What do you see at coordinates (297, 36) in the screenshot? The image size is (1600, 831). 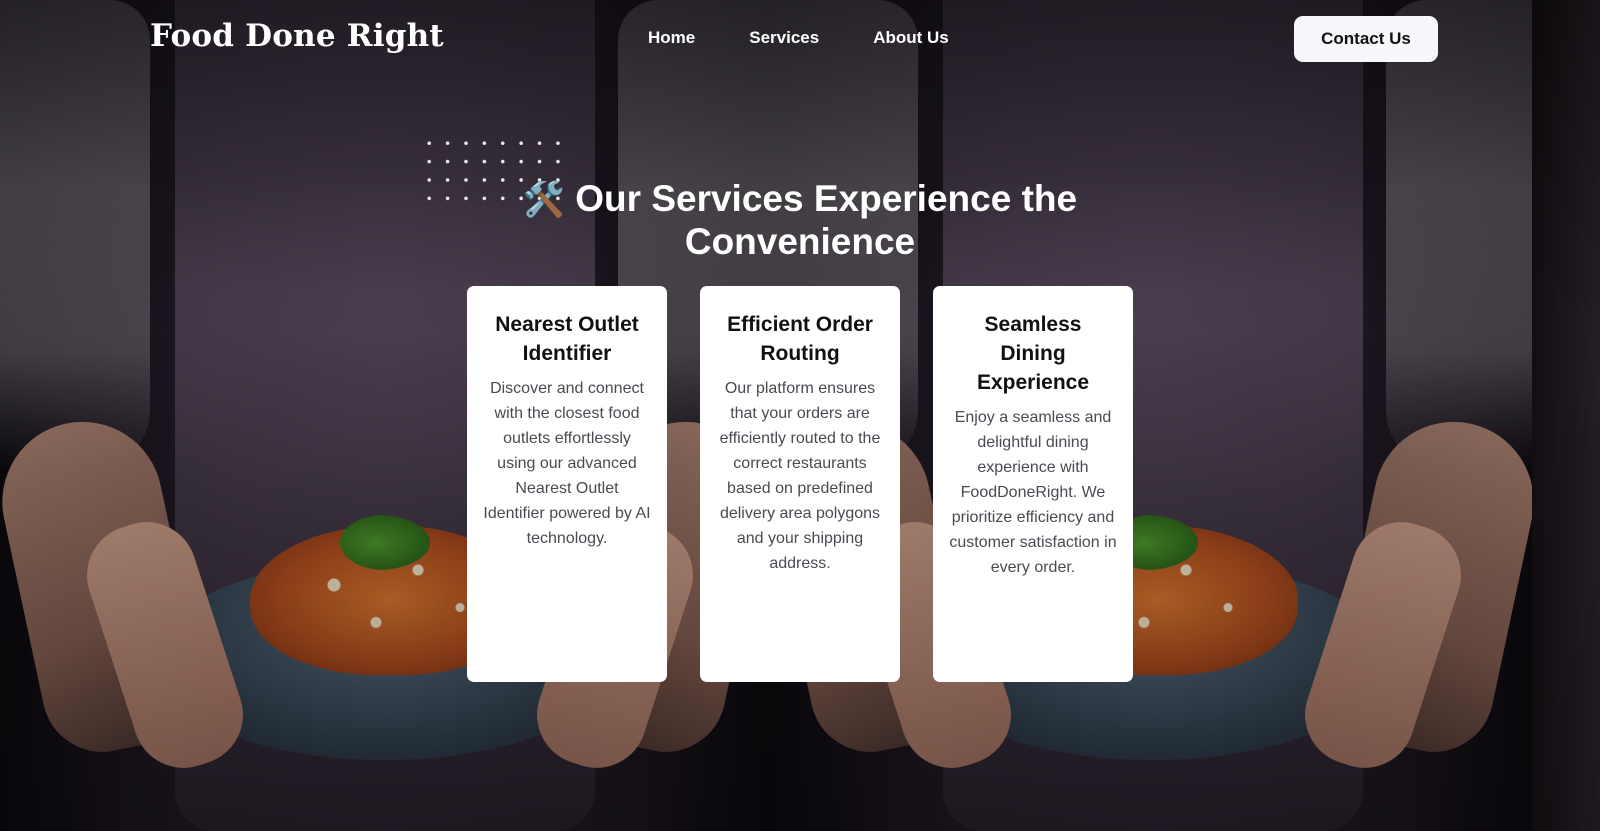 I see `site-logo: Food Done Right` at bounding box center [297, 36].